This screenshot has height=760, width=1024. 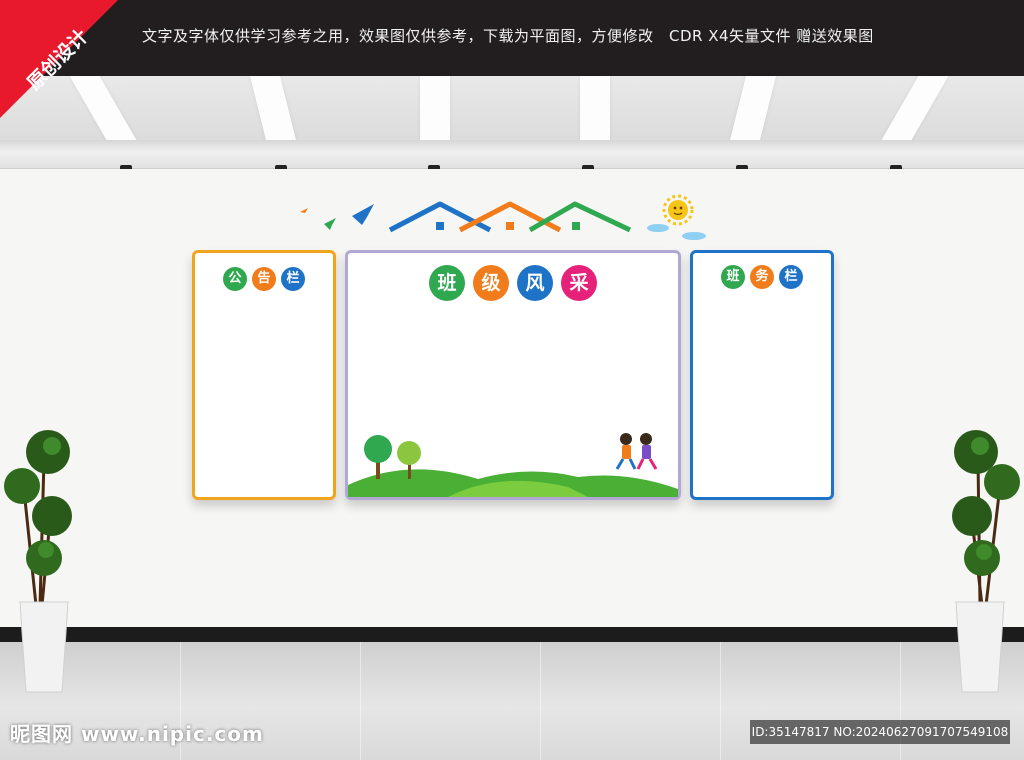 I want to click on corner-ribbon: 原创设计, so click(x=59, y=59).